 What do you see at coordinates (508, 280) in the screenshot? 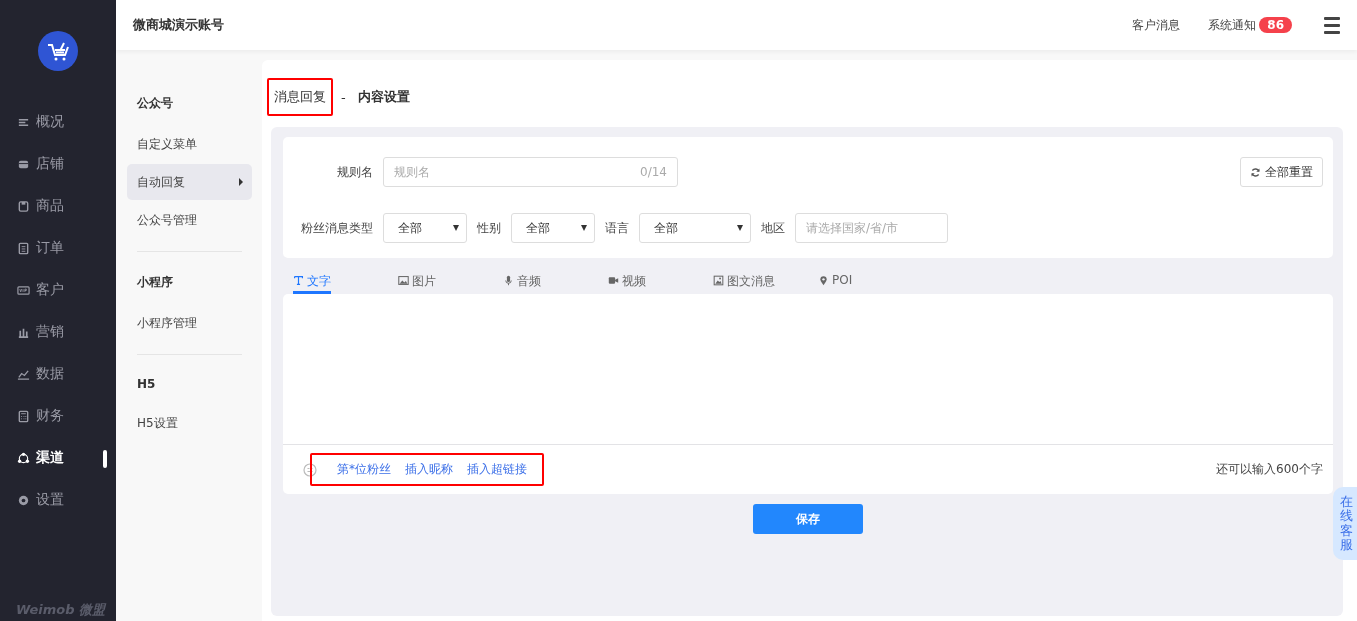
I see `microphone-icon` at bounding box center [508, 280].